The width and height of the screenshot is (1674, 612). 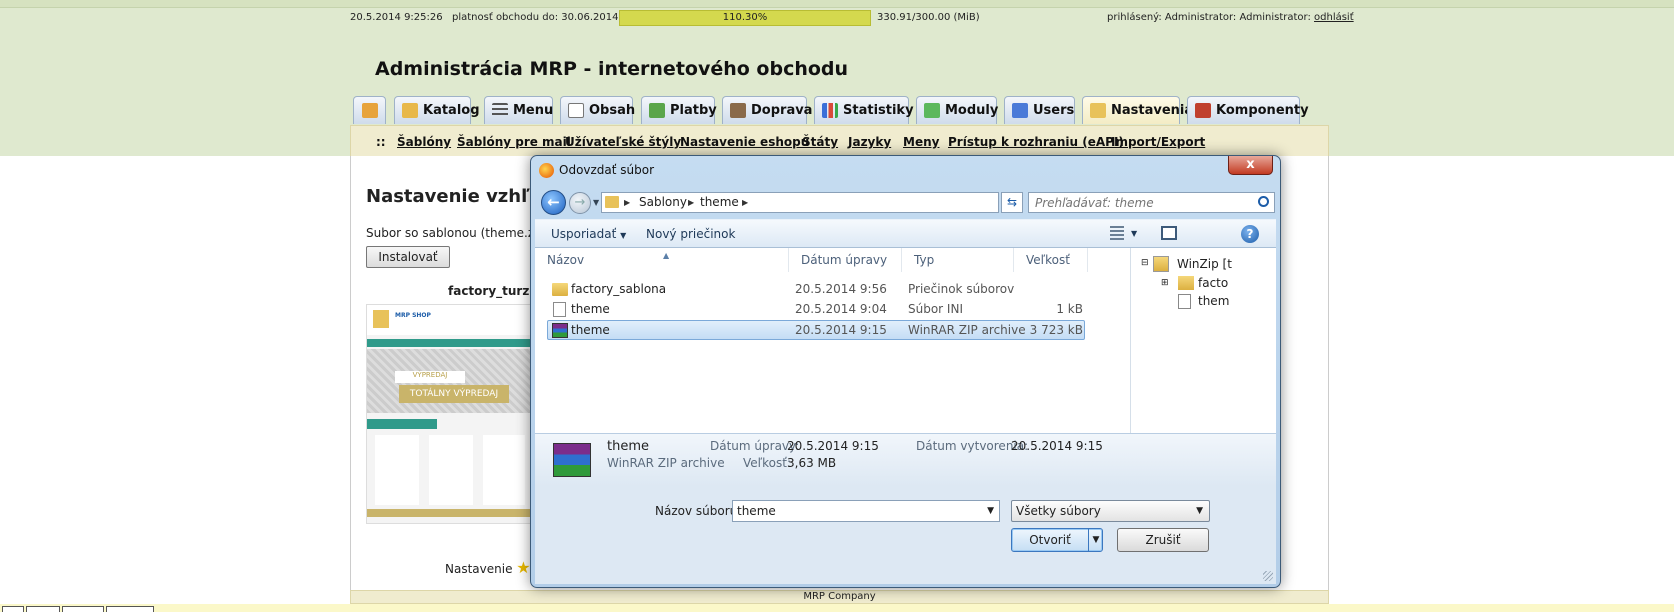 What do you see at coordinates (1110, 511) in the screenshot?
I see `file-type-filter: Všetky súbory ▼` at bounding box center [1110, 511].